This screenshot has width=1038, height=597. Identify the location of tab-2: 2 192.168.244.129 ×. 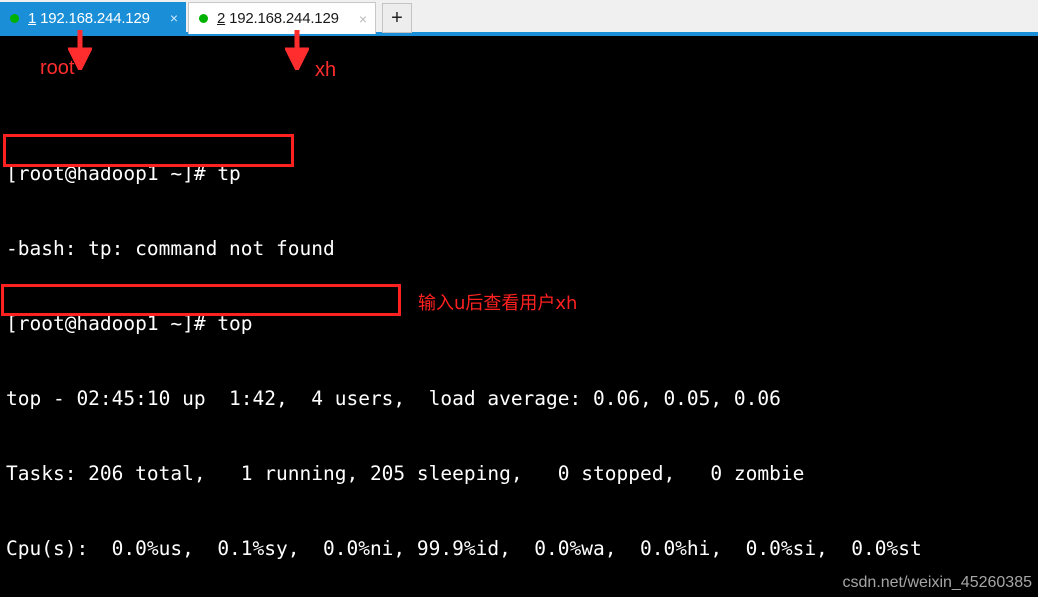
(282, 18).